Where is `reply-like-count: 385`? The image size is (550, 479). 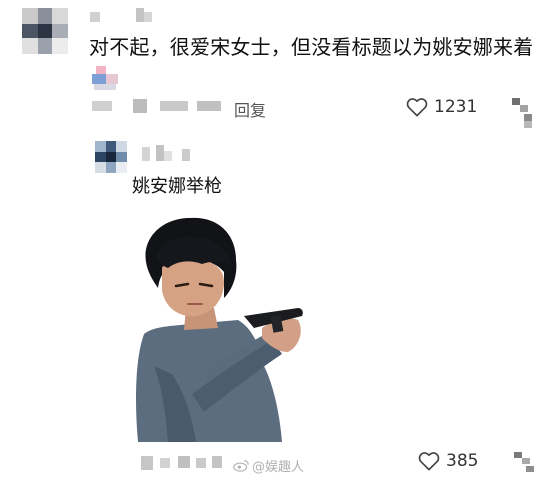 reply-like-count: 385 is located at coordinates (462, 461).